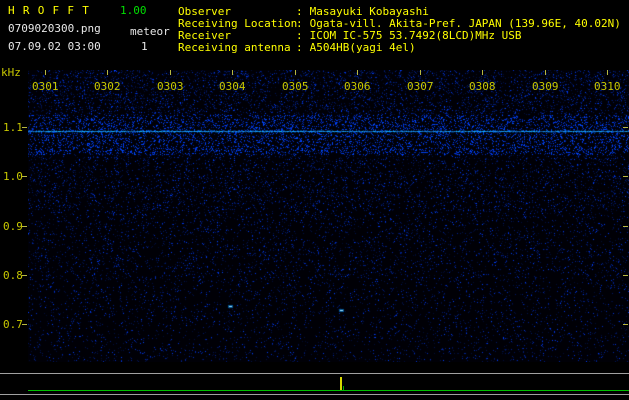 This screenshot has width=629, height=400. What do you see at coordinates (607, 86) in the screenshot?
I see `time-label: 0310` at bounding box center [607, 86].